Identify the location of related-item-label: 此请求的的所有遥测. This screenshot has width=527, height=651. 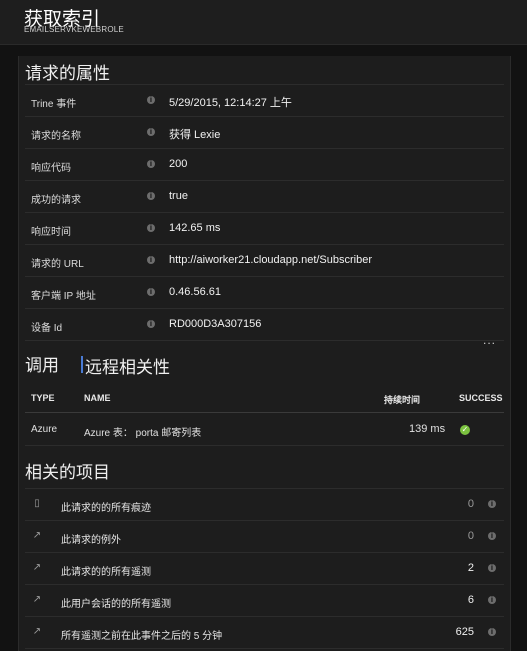
(106, 572).